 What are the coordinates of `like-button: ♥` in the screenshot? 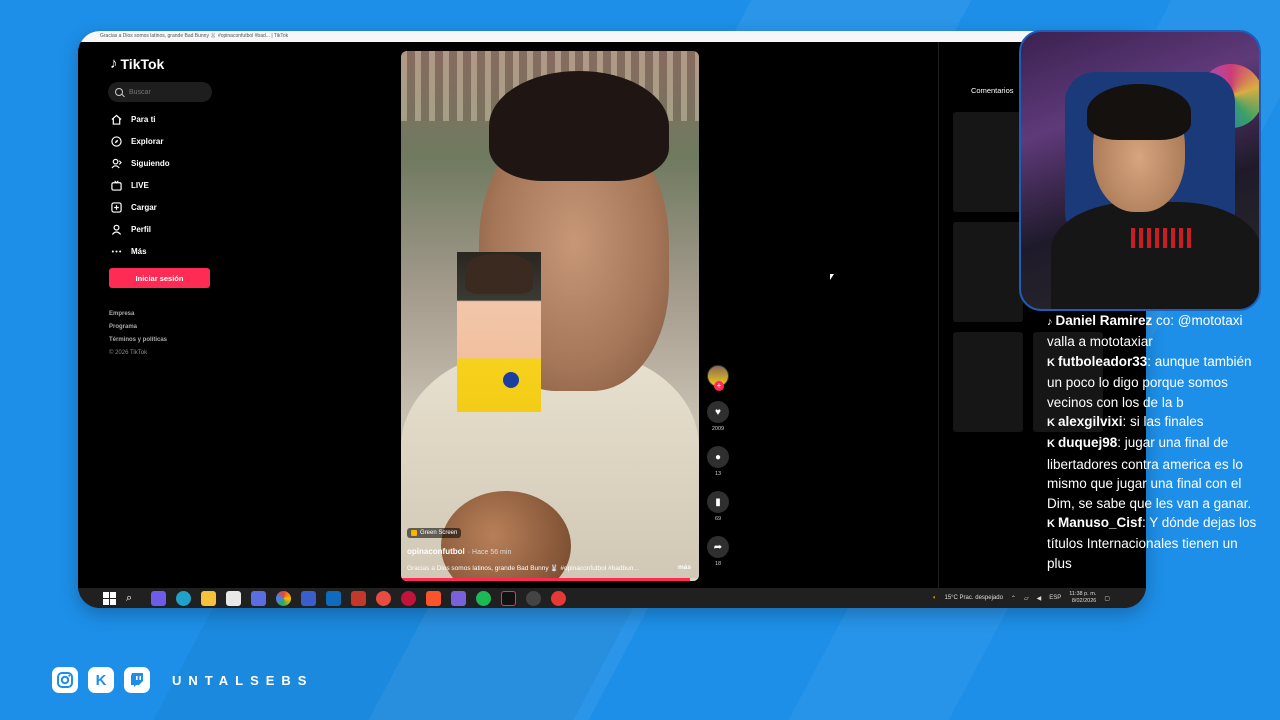 It's located at (718, 412).